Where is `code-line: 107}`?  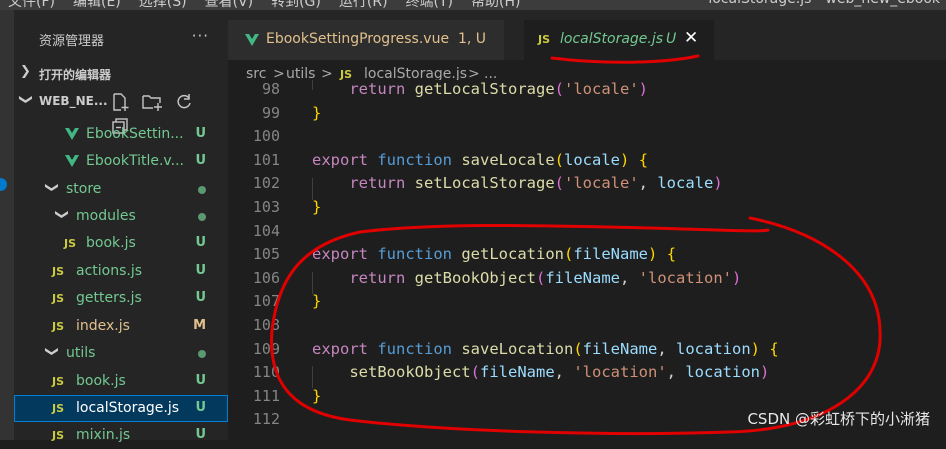 code-line: 107} is located at coordinates (587, 302).